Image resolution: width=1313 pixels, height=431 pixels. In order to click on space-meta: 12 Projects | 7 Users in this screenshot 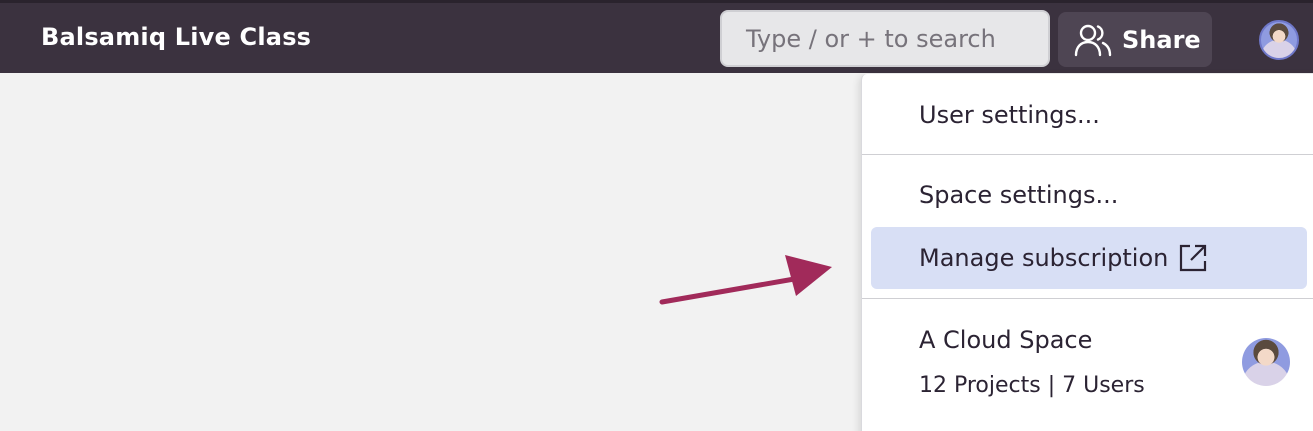, I will do `click(1032, 385)`.